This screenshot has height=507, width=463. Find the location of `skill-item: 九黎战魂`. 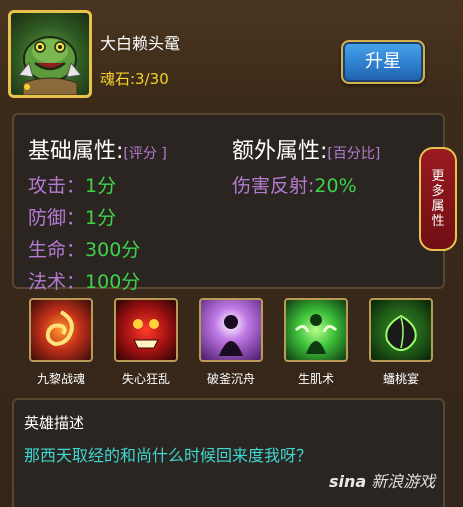

skill-item: 九黎战魂 is located at coordinates (61, 342).